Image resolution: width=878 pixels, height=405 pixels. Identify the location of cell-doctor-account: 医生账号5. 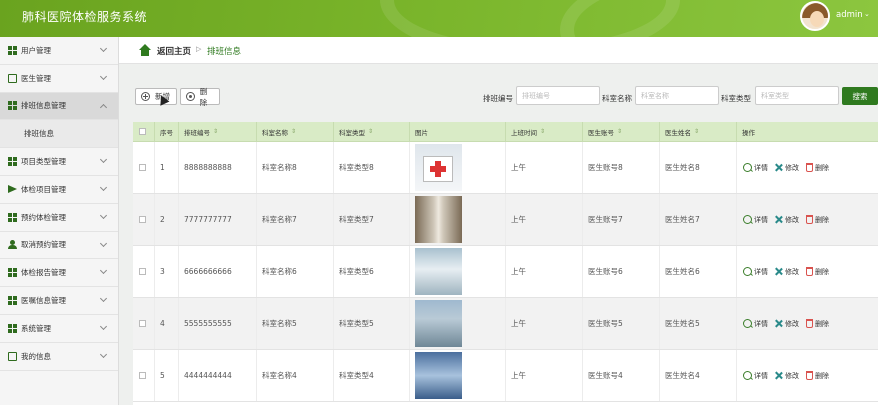
(621, 323).